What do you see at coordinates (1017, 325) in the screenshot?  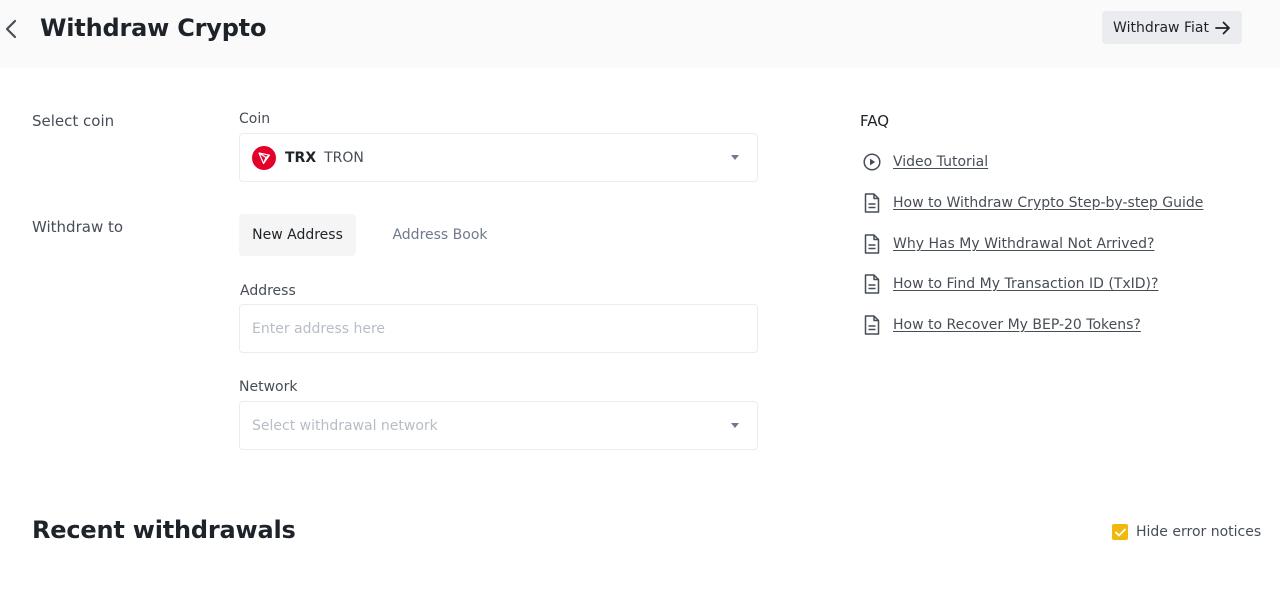 I see `faq-link: How to Recover My BEP-20 Tokens?` at bounding box center [1017, 325].